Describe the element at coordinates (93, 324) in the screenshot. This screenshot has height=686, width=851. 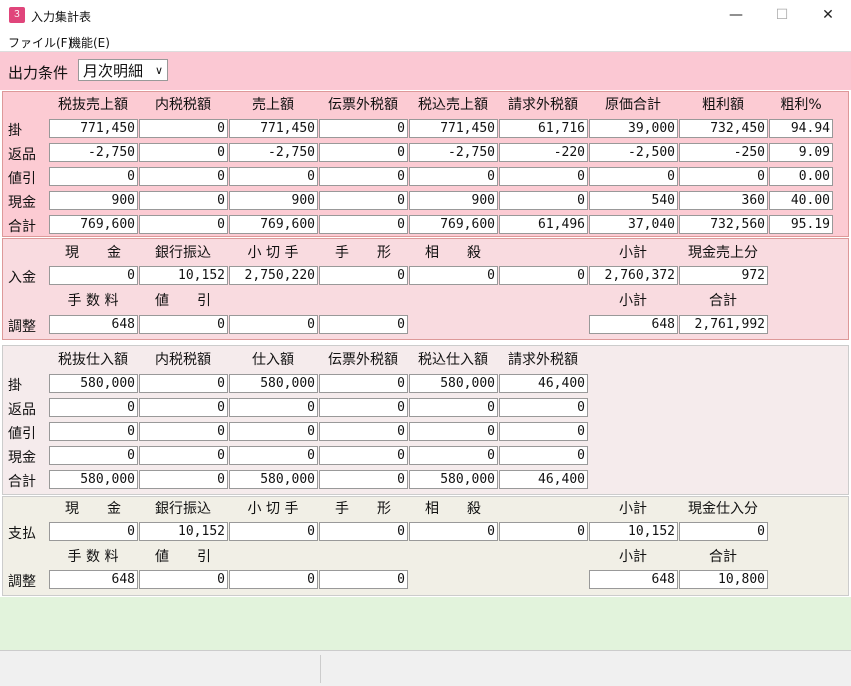
I see `receipt-adj-cell: 648` at that location.